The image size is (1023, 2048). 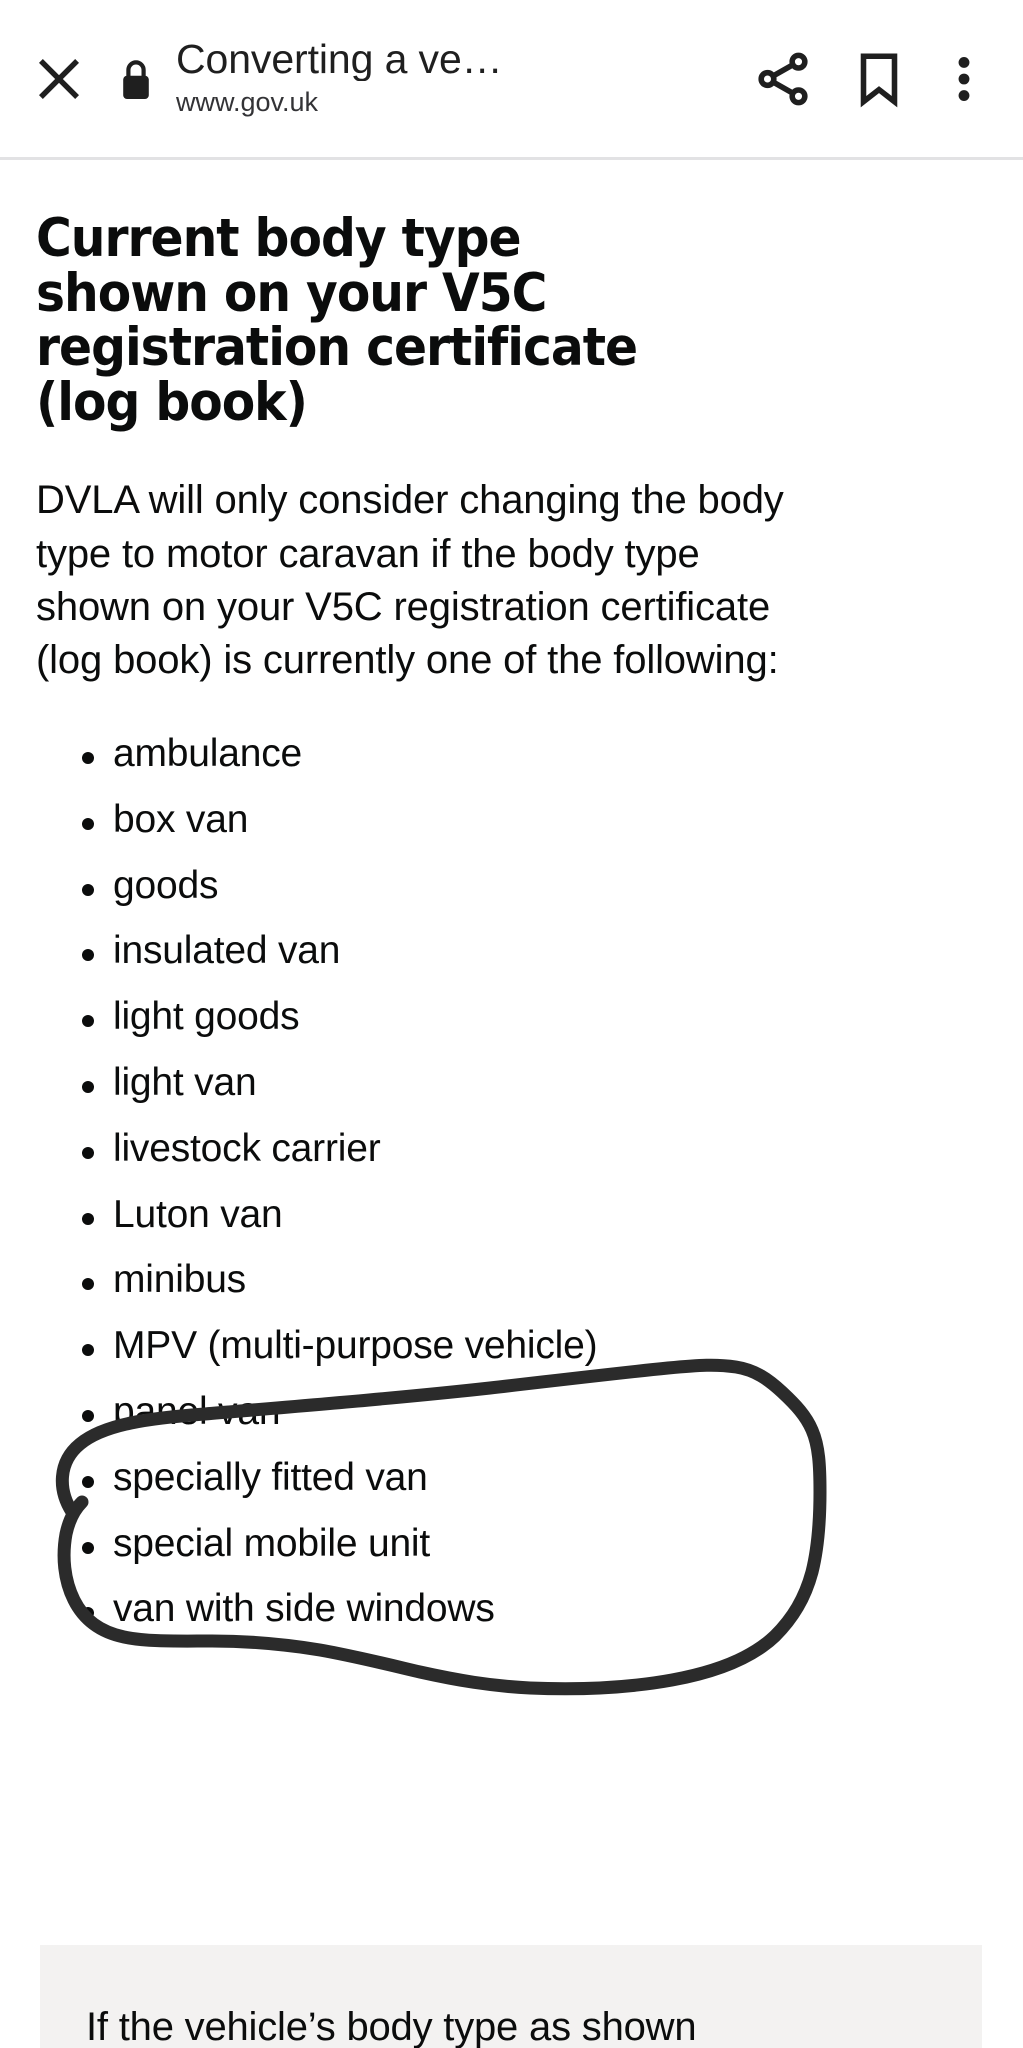 I want to click on list-item: insulated van, so click(x=534, y=951).